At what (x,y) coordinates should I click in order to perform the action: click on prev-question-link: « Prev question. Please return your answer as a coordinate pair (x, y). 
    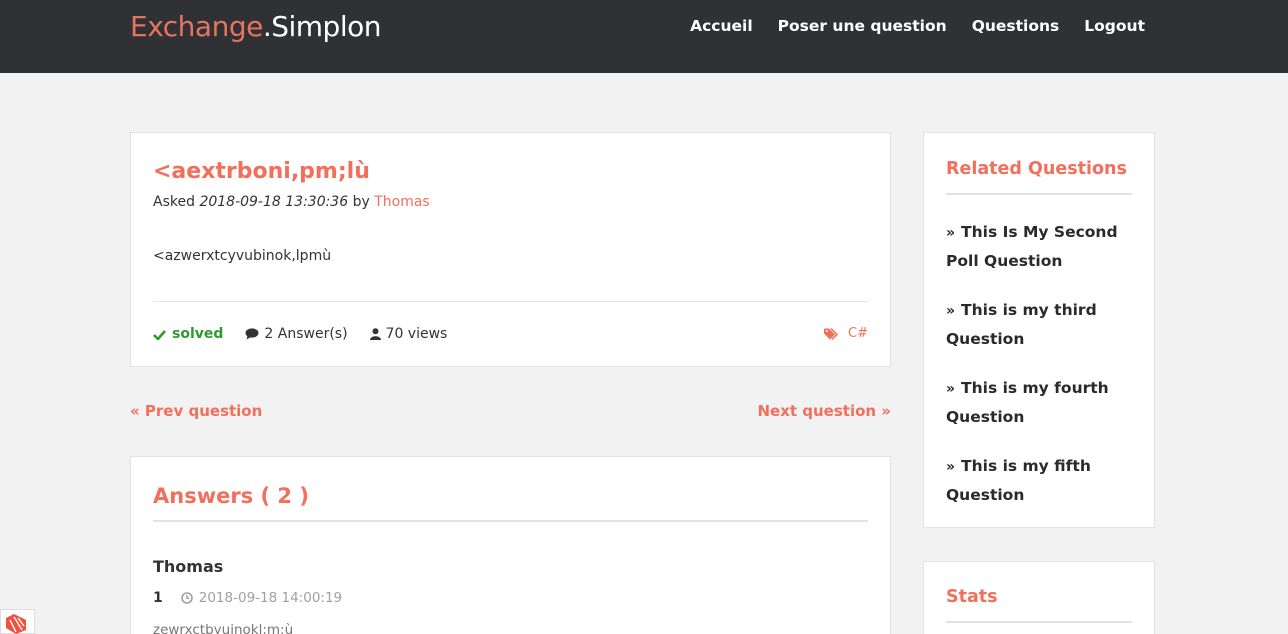
    Looking at the image, I should click on (196, 411).